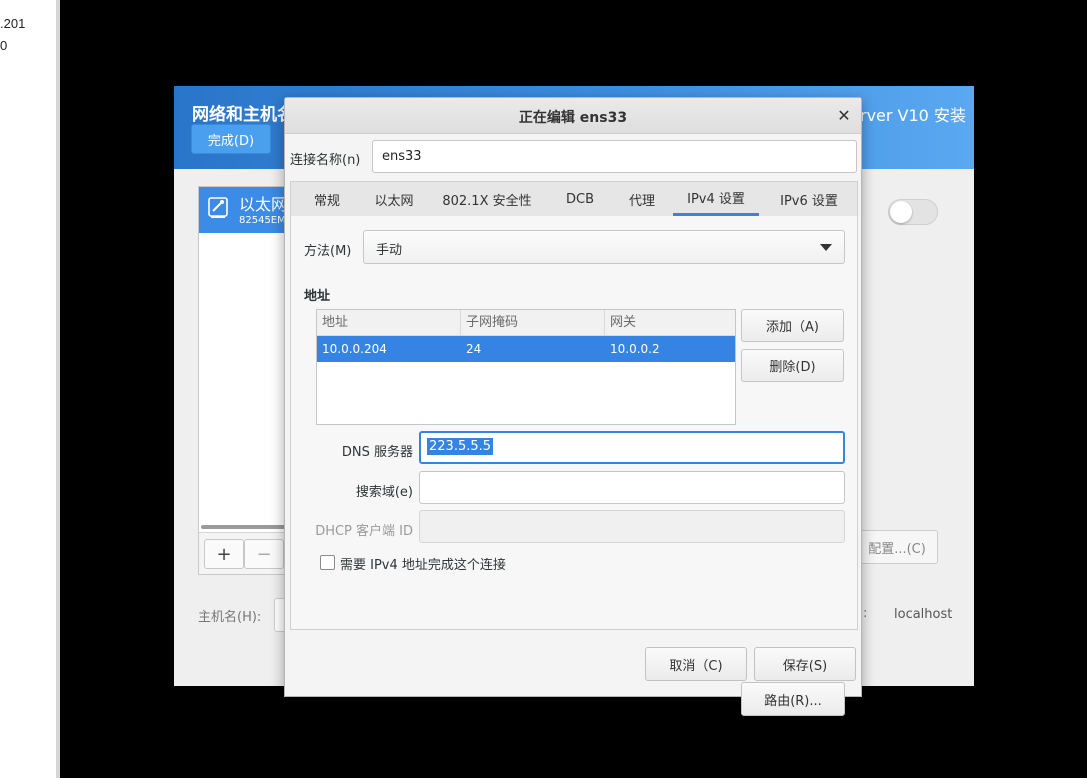  Describe the element at coordinates (614, 156) in the screenshot. I see `connection-name-input` at that location.